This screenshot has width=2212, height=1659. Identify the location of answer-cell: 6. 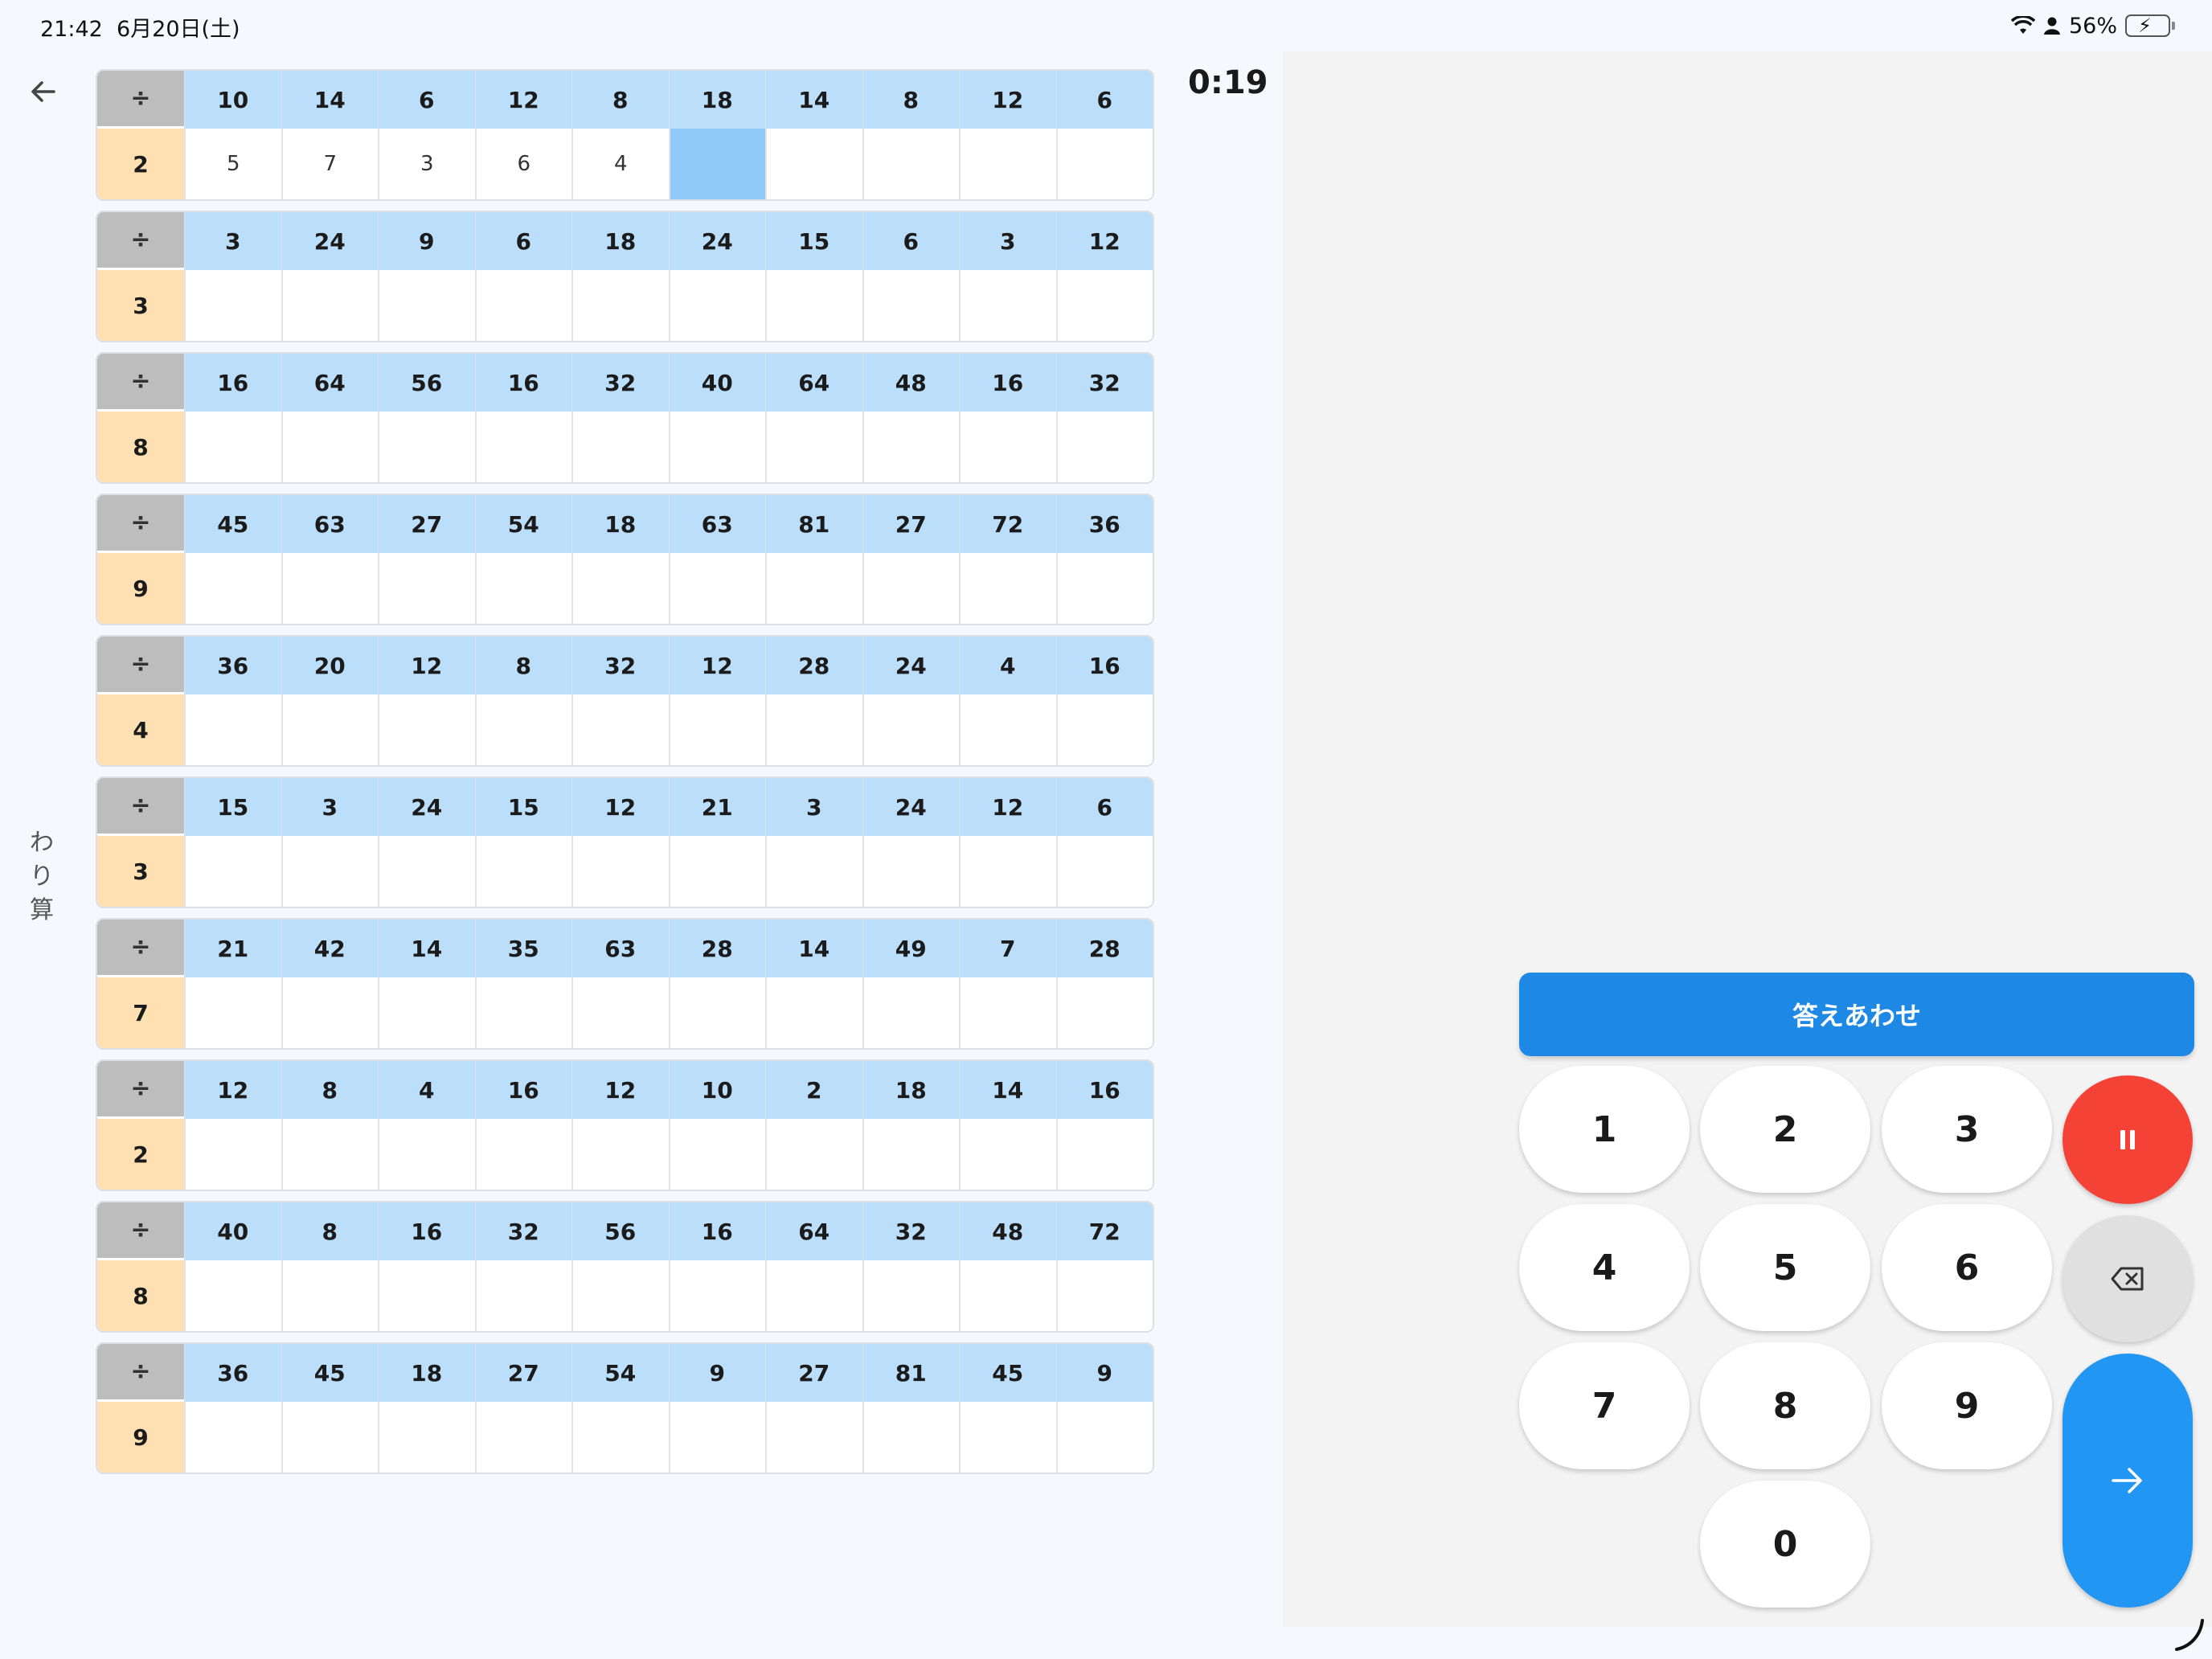
(522, 164).